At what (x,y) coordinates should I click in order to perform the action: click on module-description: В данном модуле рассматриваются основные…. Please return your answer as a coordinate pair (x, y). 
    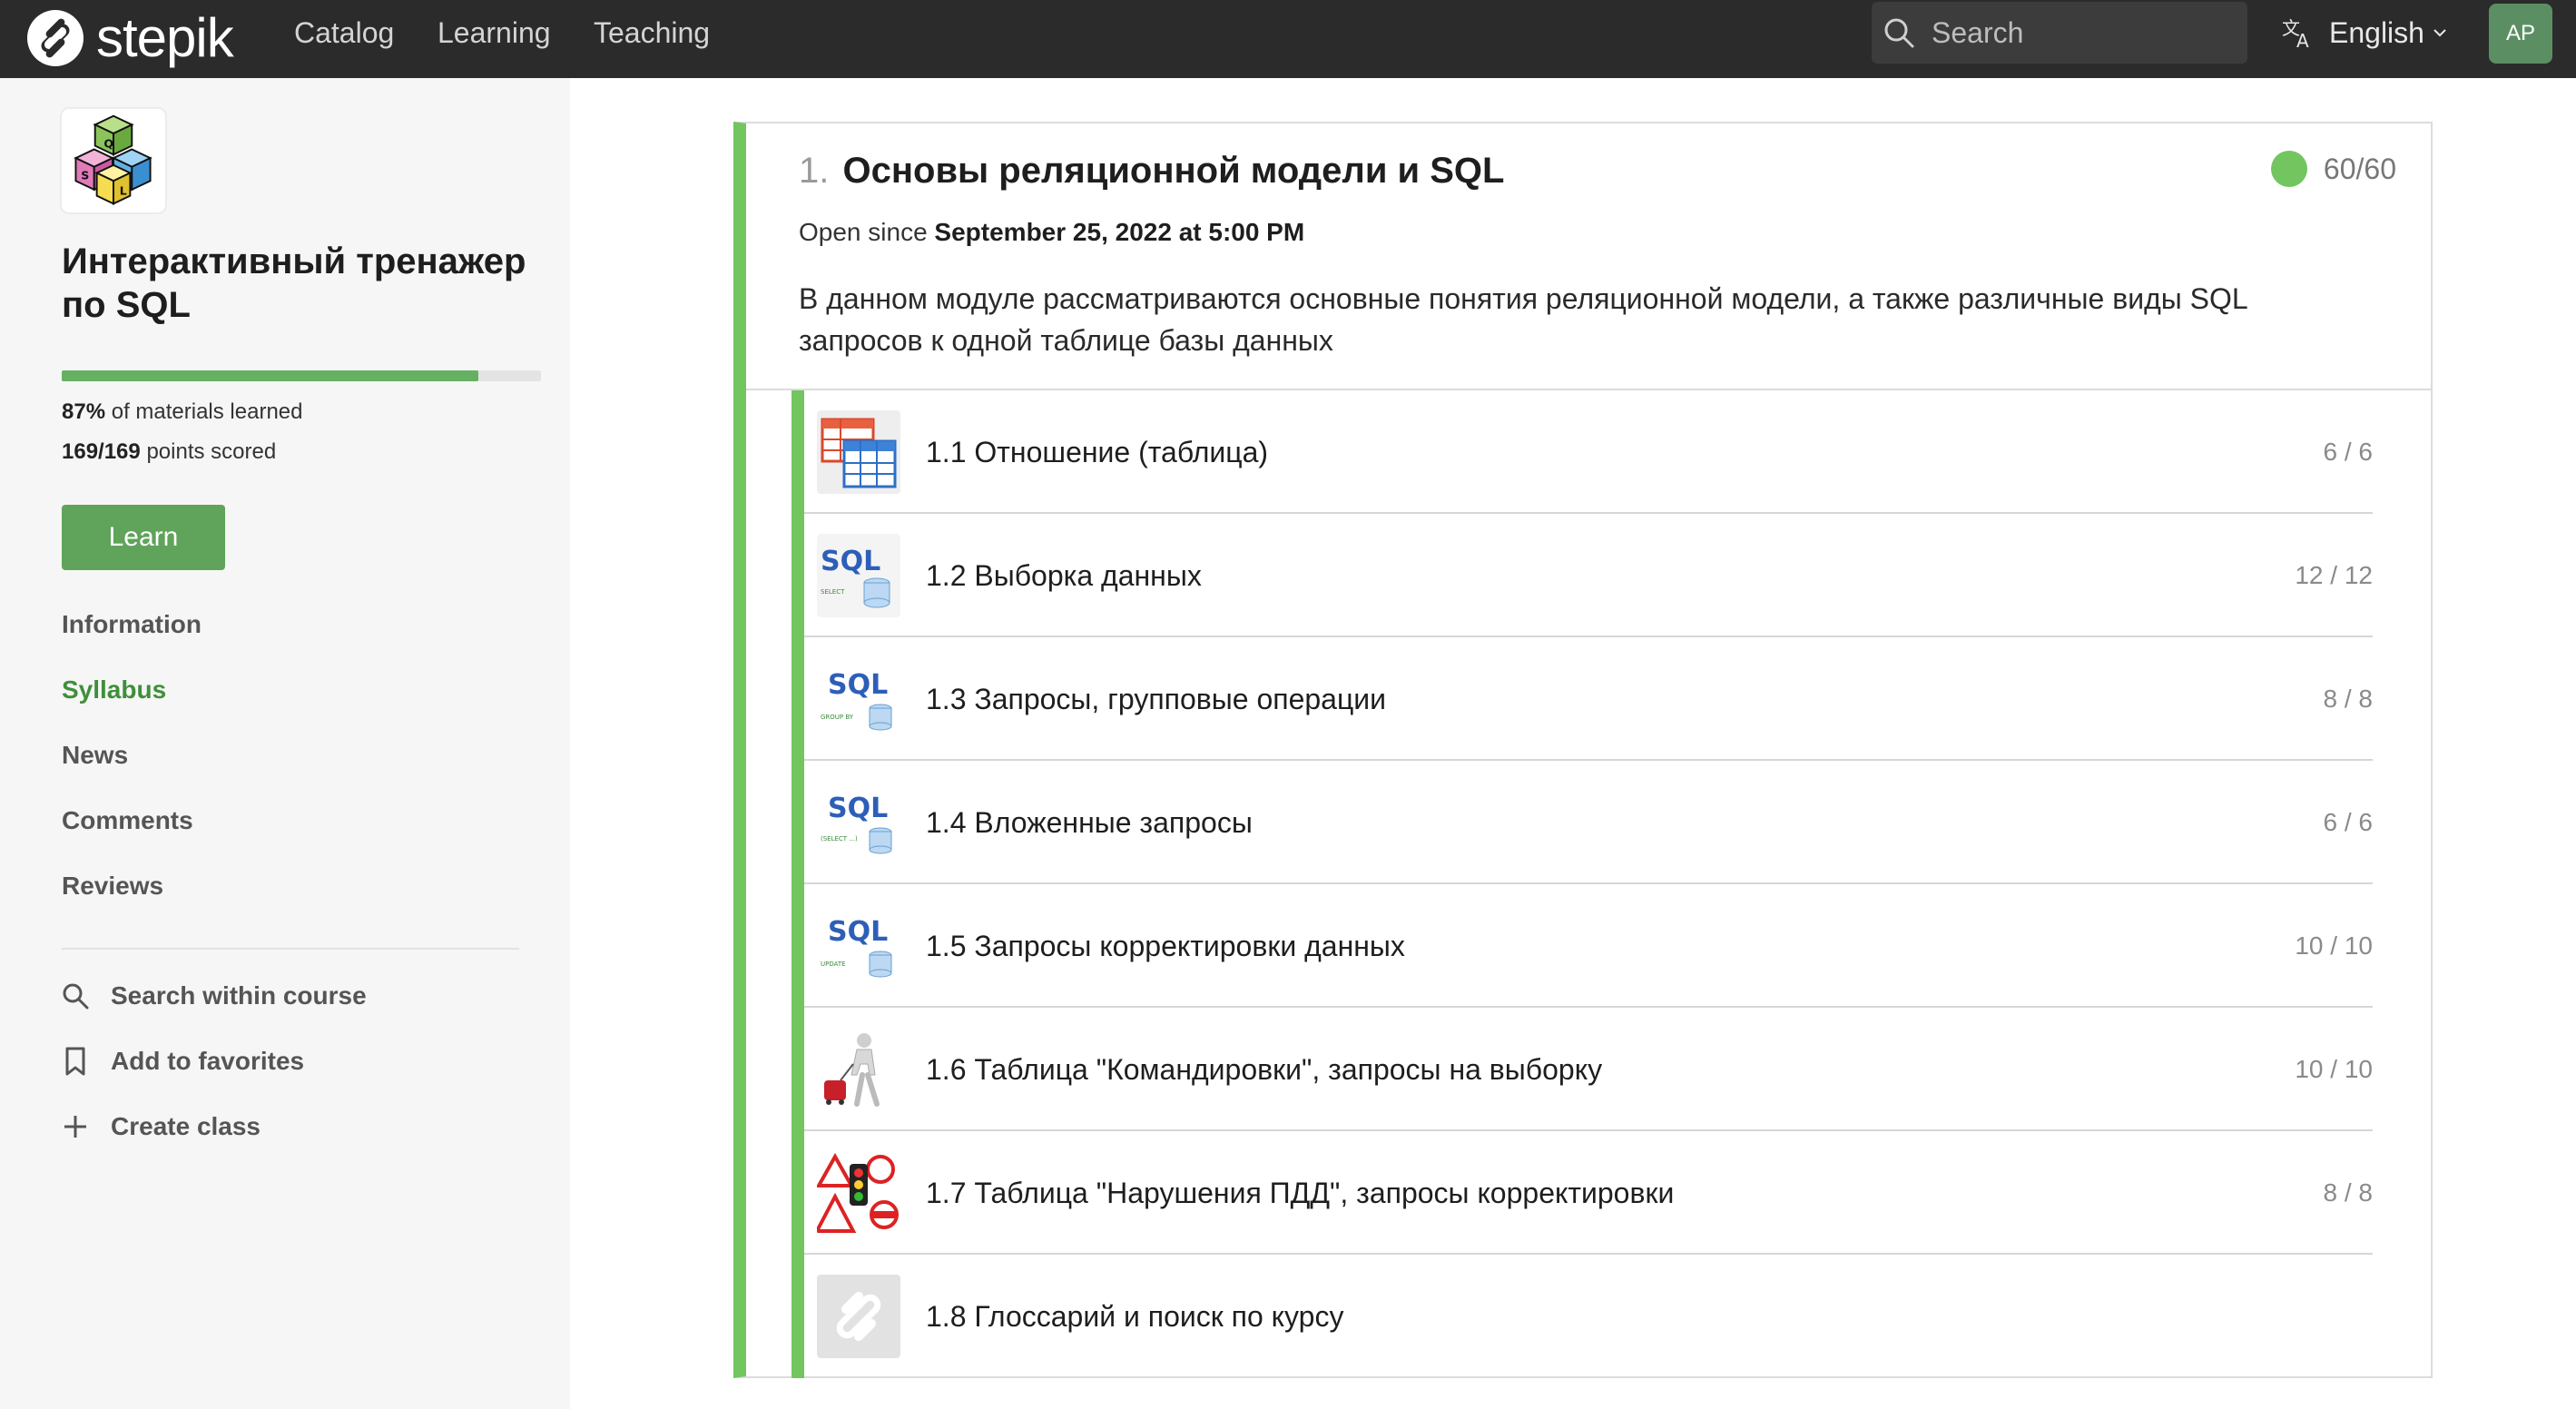
    Looking at the image, I should click on (1523, 319).